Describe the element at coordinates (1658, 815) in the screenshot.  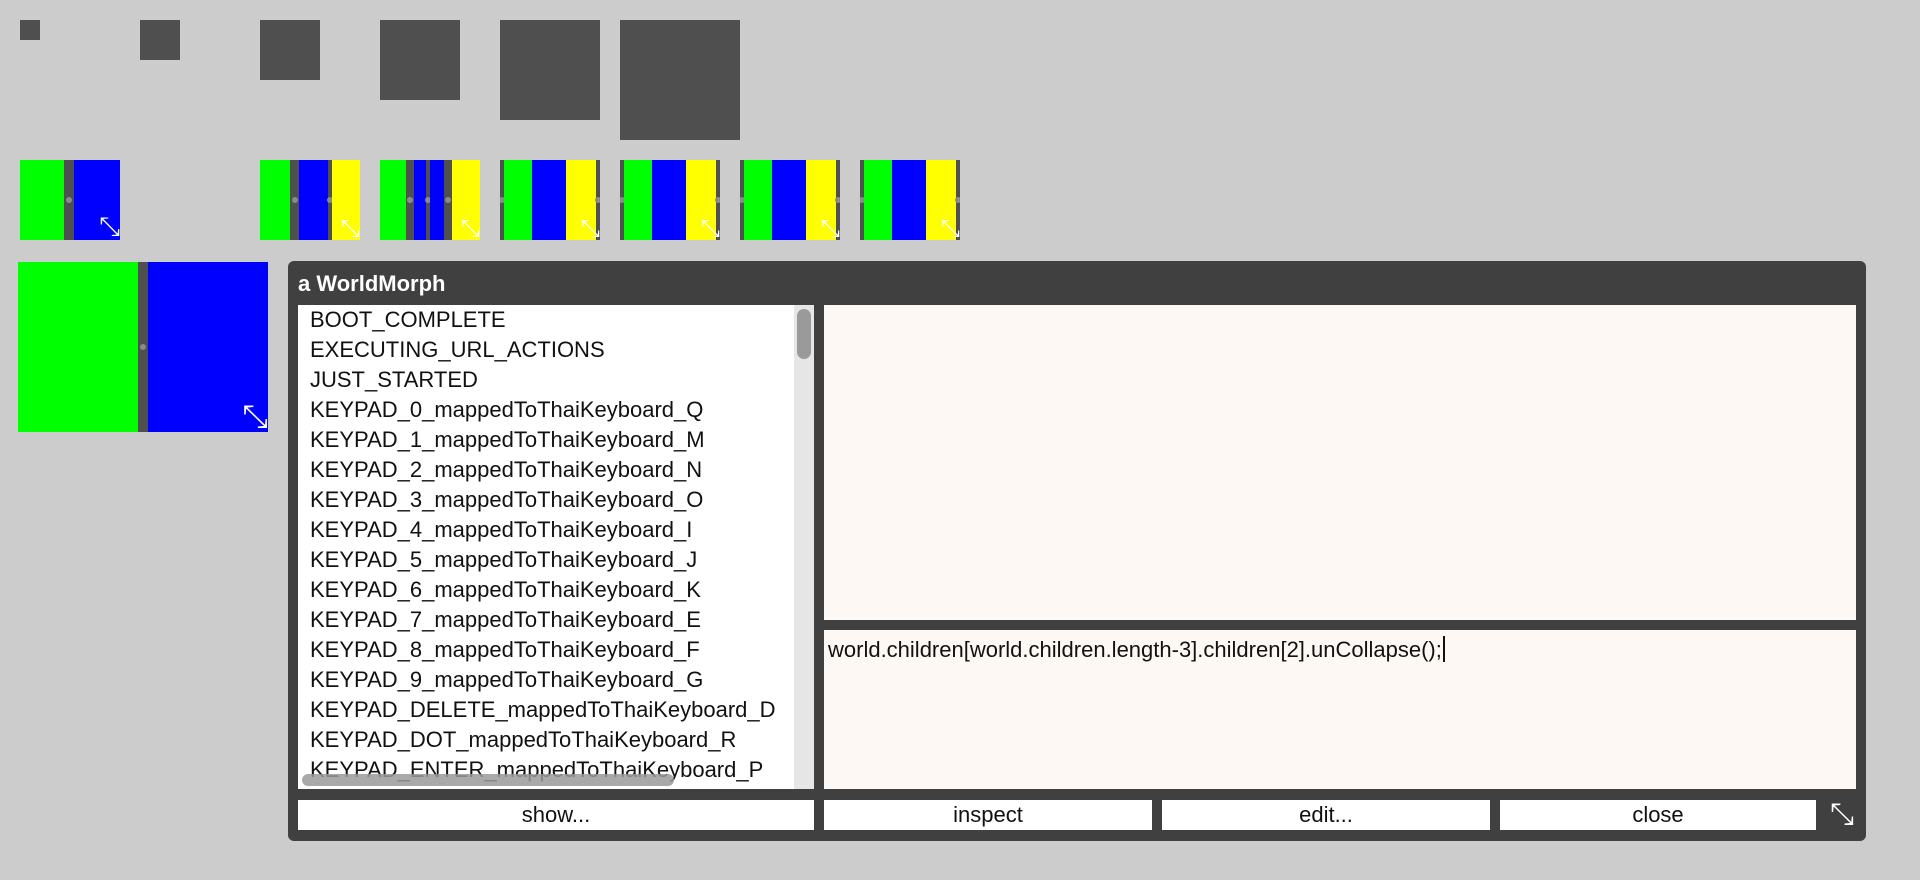
I see `close-button: close` at that location.